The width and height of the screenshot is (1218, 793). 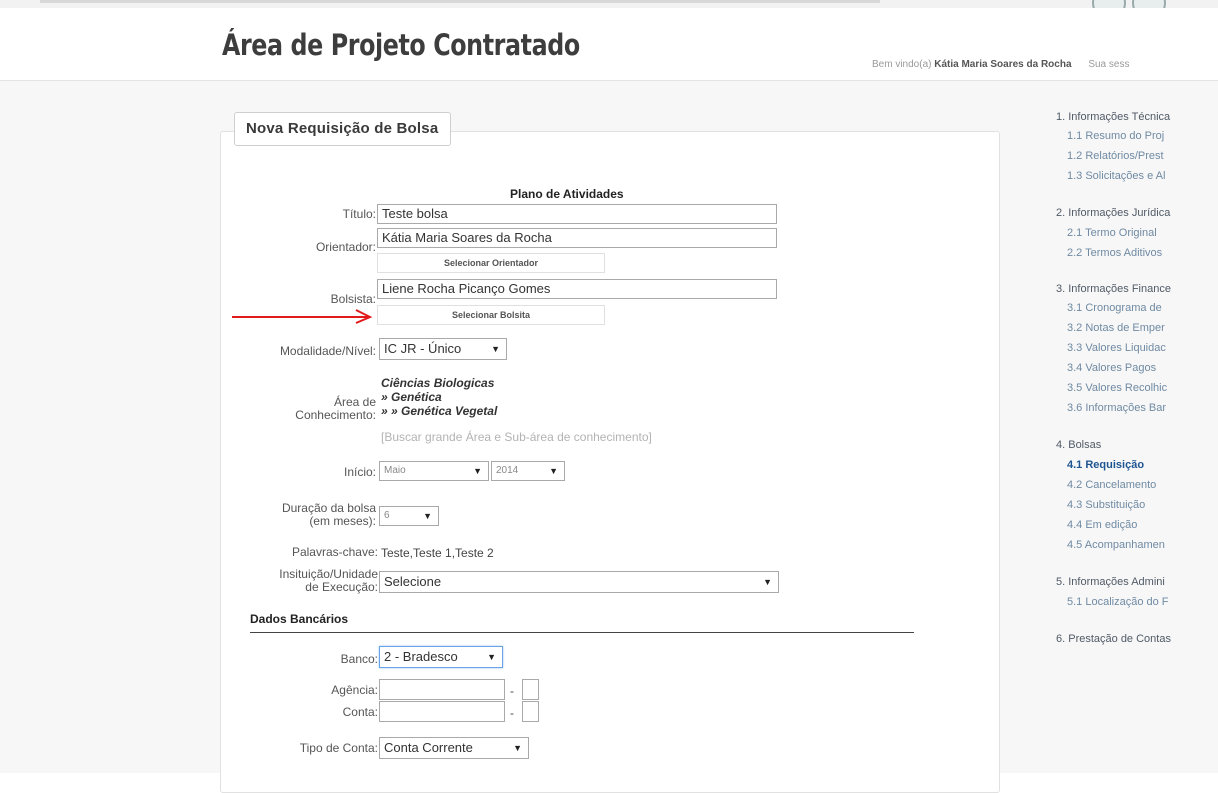 I want to click on duracao-label: Duração da bolsa (em meses):, so click(x=313, y=515).